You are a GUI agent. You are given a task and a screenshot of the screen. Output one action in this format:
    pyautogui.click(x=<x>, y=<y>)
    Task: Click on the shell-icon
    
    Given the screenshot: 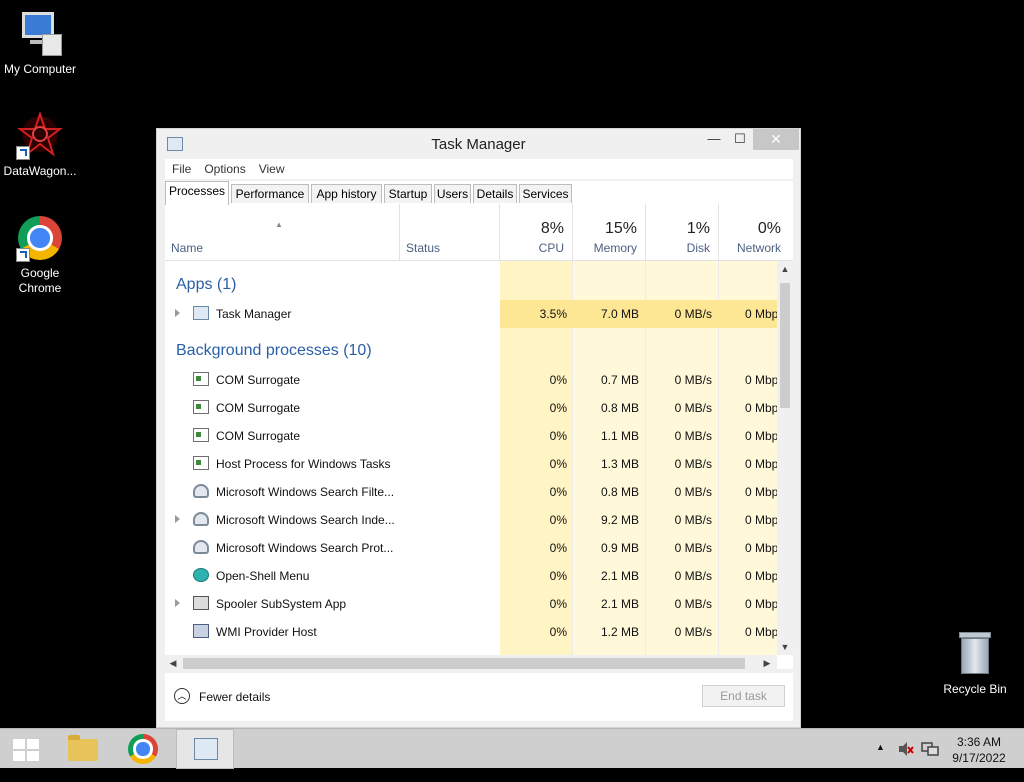 What is the action you would take?
    pyautogui.click(x=201, y=575)
    